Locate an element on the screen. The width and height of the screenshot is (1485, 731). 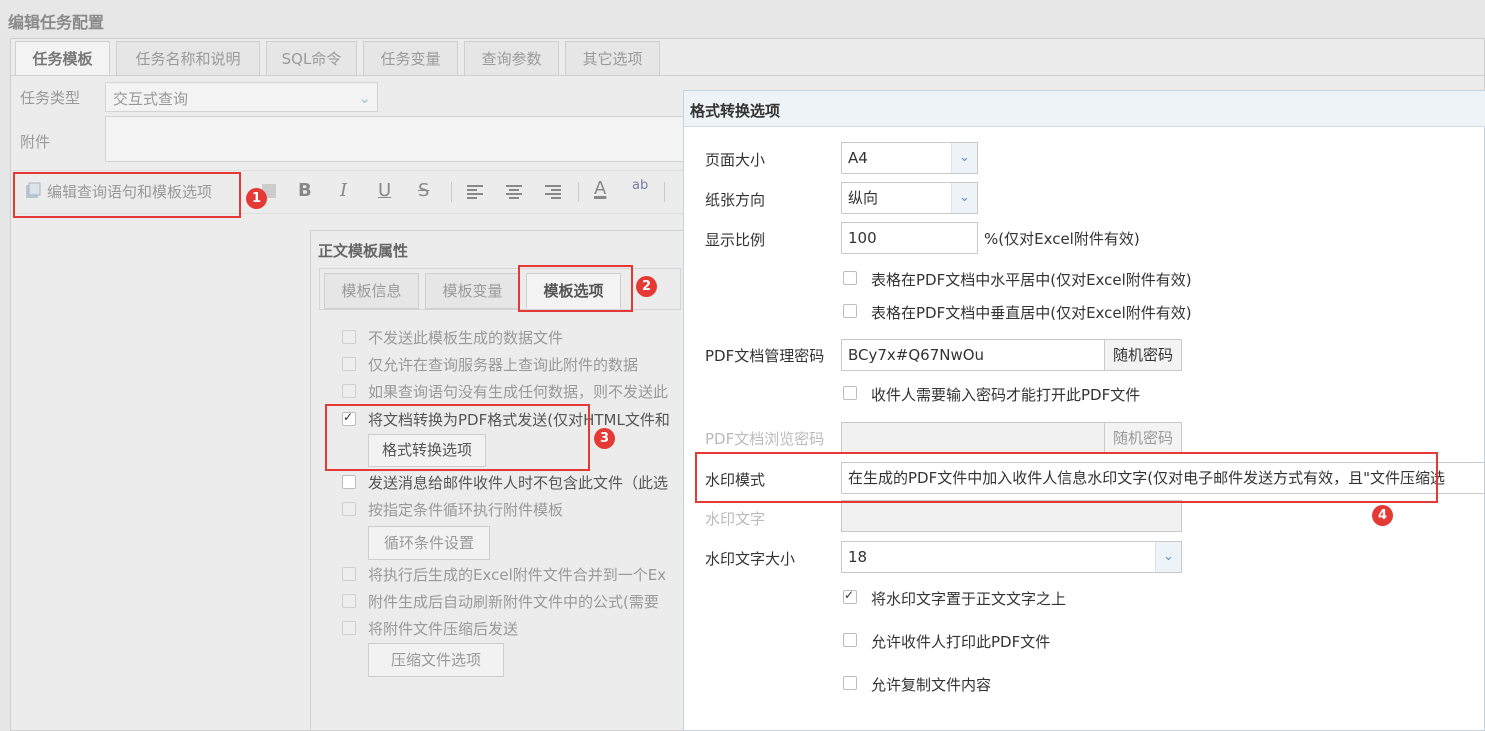
tab-template-vars: 模板变量 is located at coordinates (472, 291).